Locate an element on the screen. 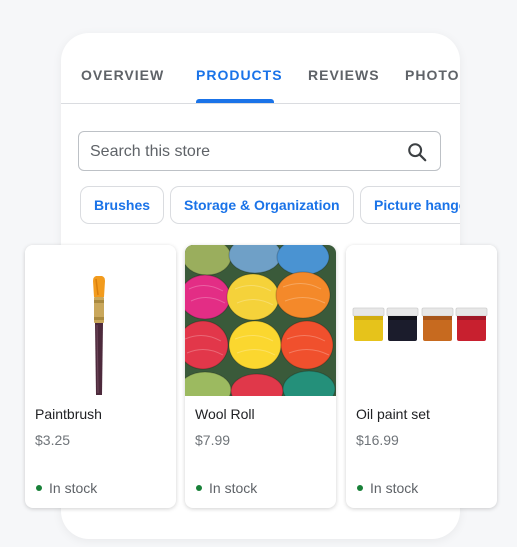  product-name: Paintbrush is located at coordinates (68, 414).